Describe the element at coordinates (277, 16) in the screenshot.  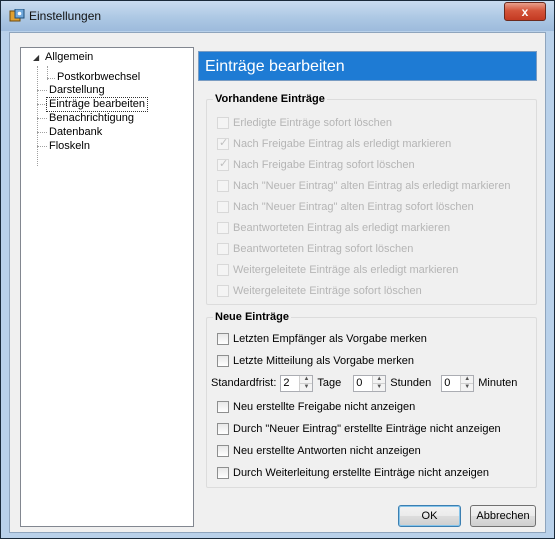
I see `title-bar: Einstellungen x` at that location.